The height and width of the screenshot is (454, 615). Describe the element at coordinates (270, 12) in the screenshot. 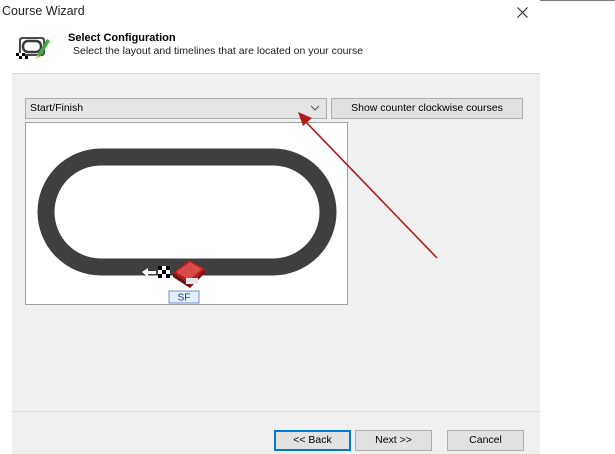

I see `title-bar: Course Wizard` at that location.